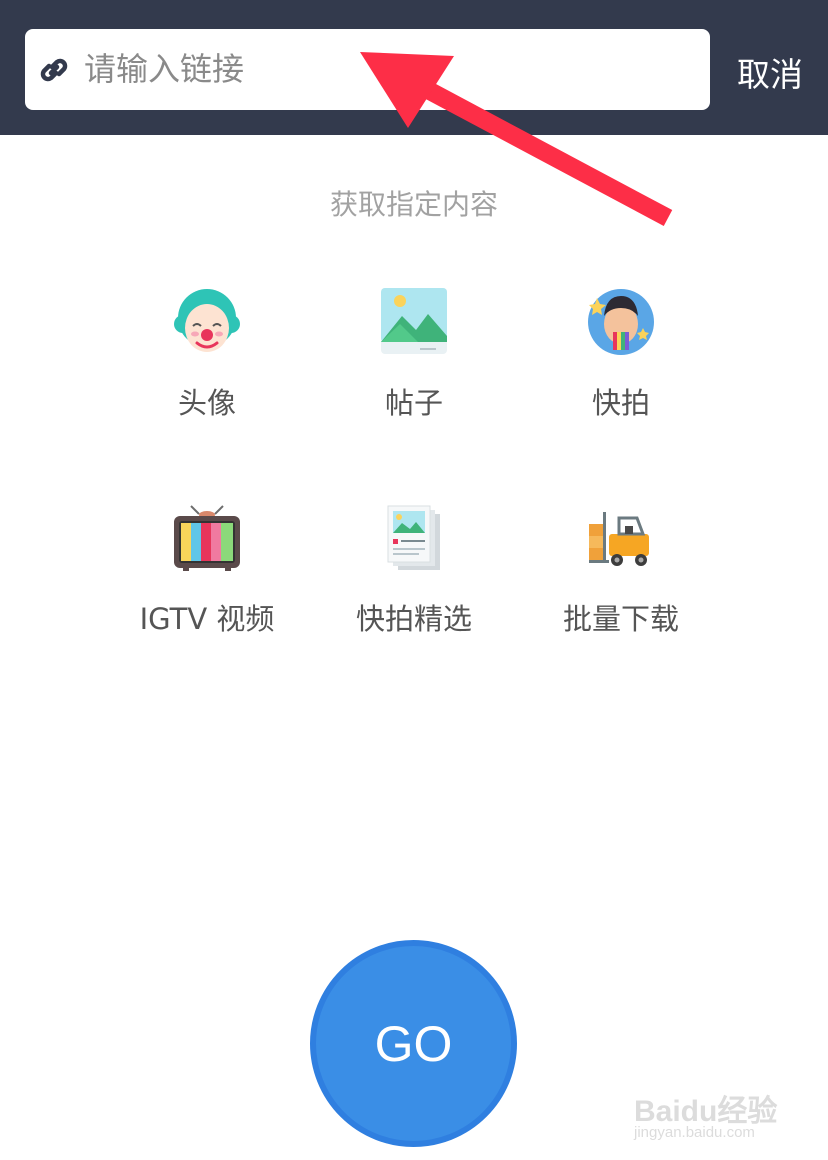 This screenshot has width=828, height=1160. I want to click on grid-item-avatar: 头像, so click(207, 363).